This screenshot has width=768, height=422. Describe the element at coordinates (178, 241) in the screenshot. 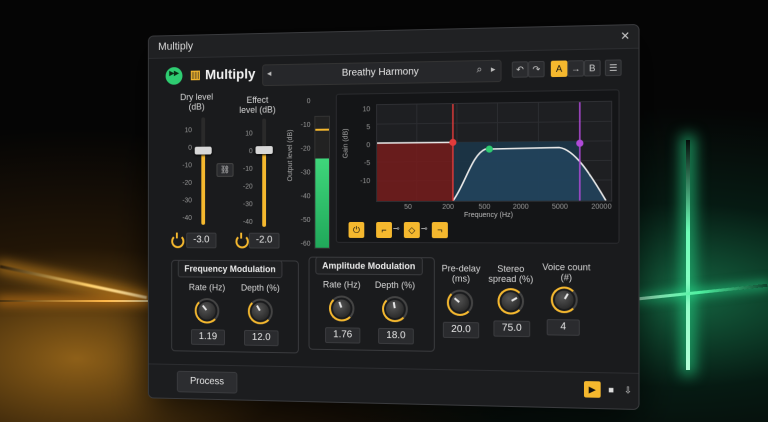

I see `dry-power-icon` at that location.